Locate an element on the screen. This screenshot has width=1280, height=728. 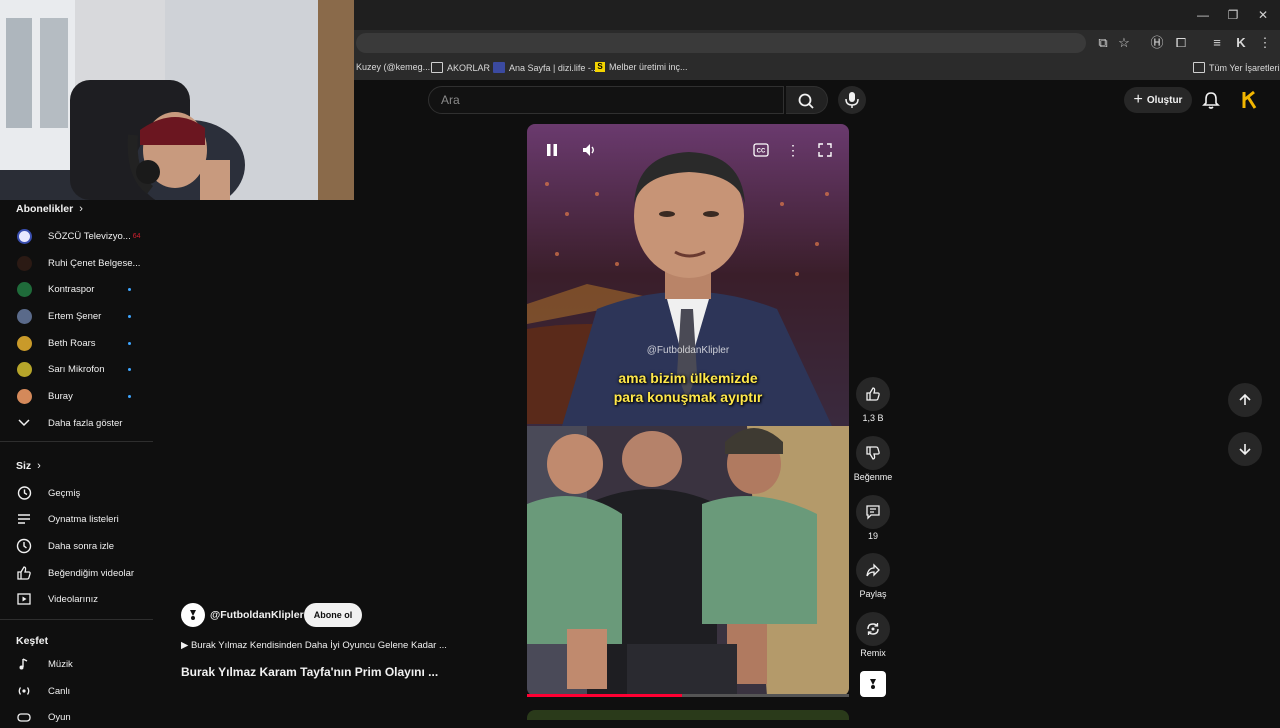
subscribe-button: Abone ol is located at coordinates (333, 615).